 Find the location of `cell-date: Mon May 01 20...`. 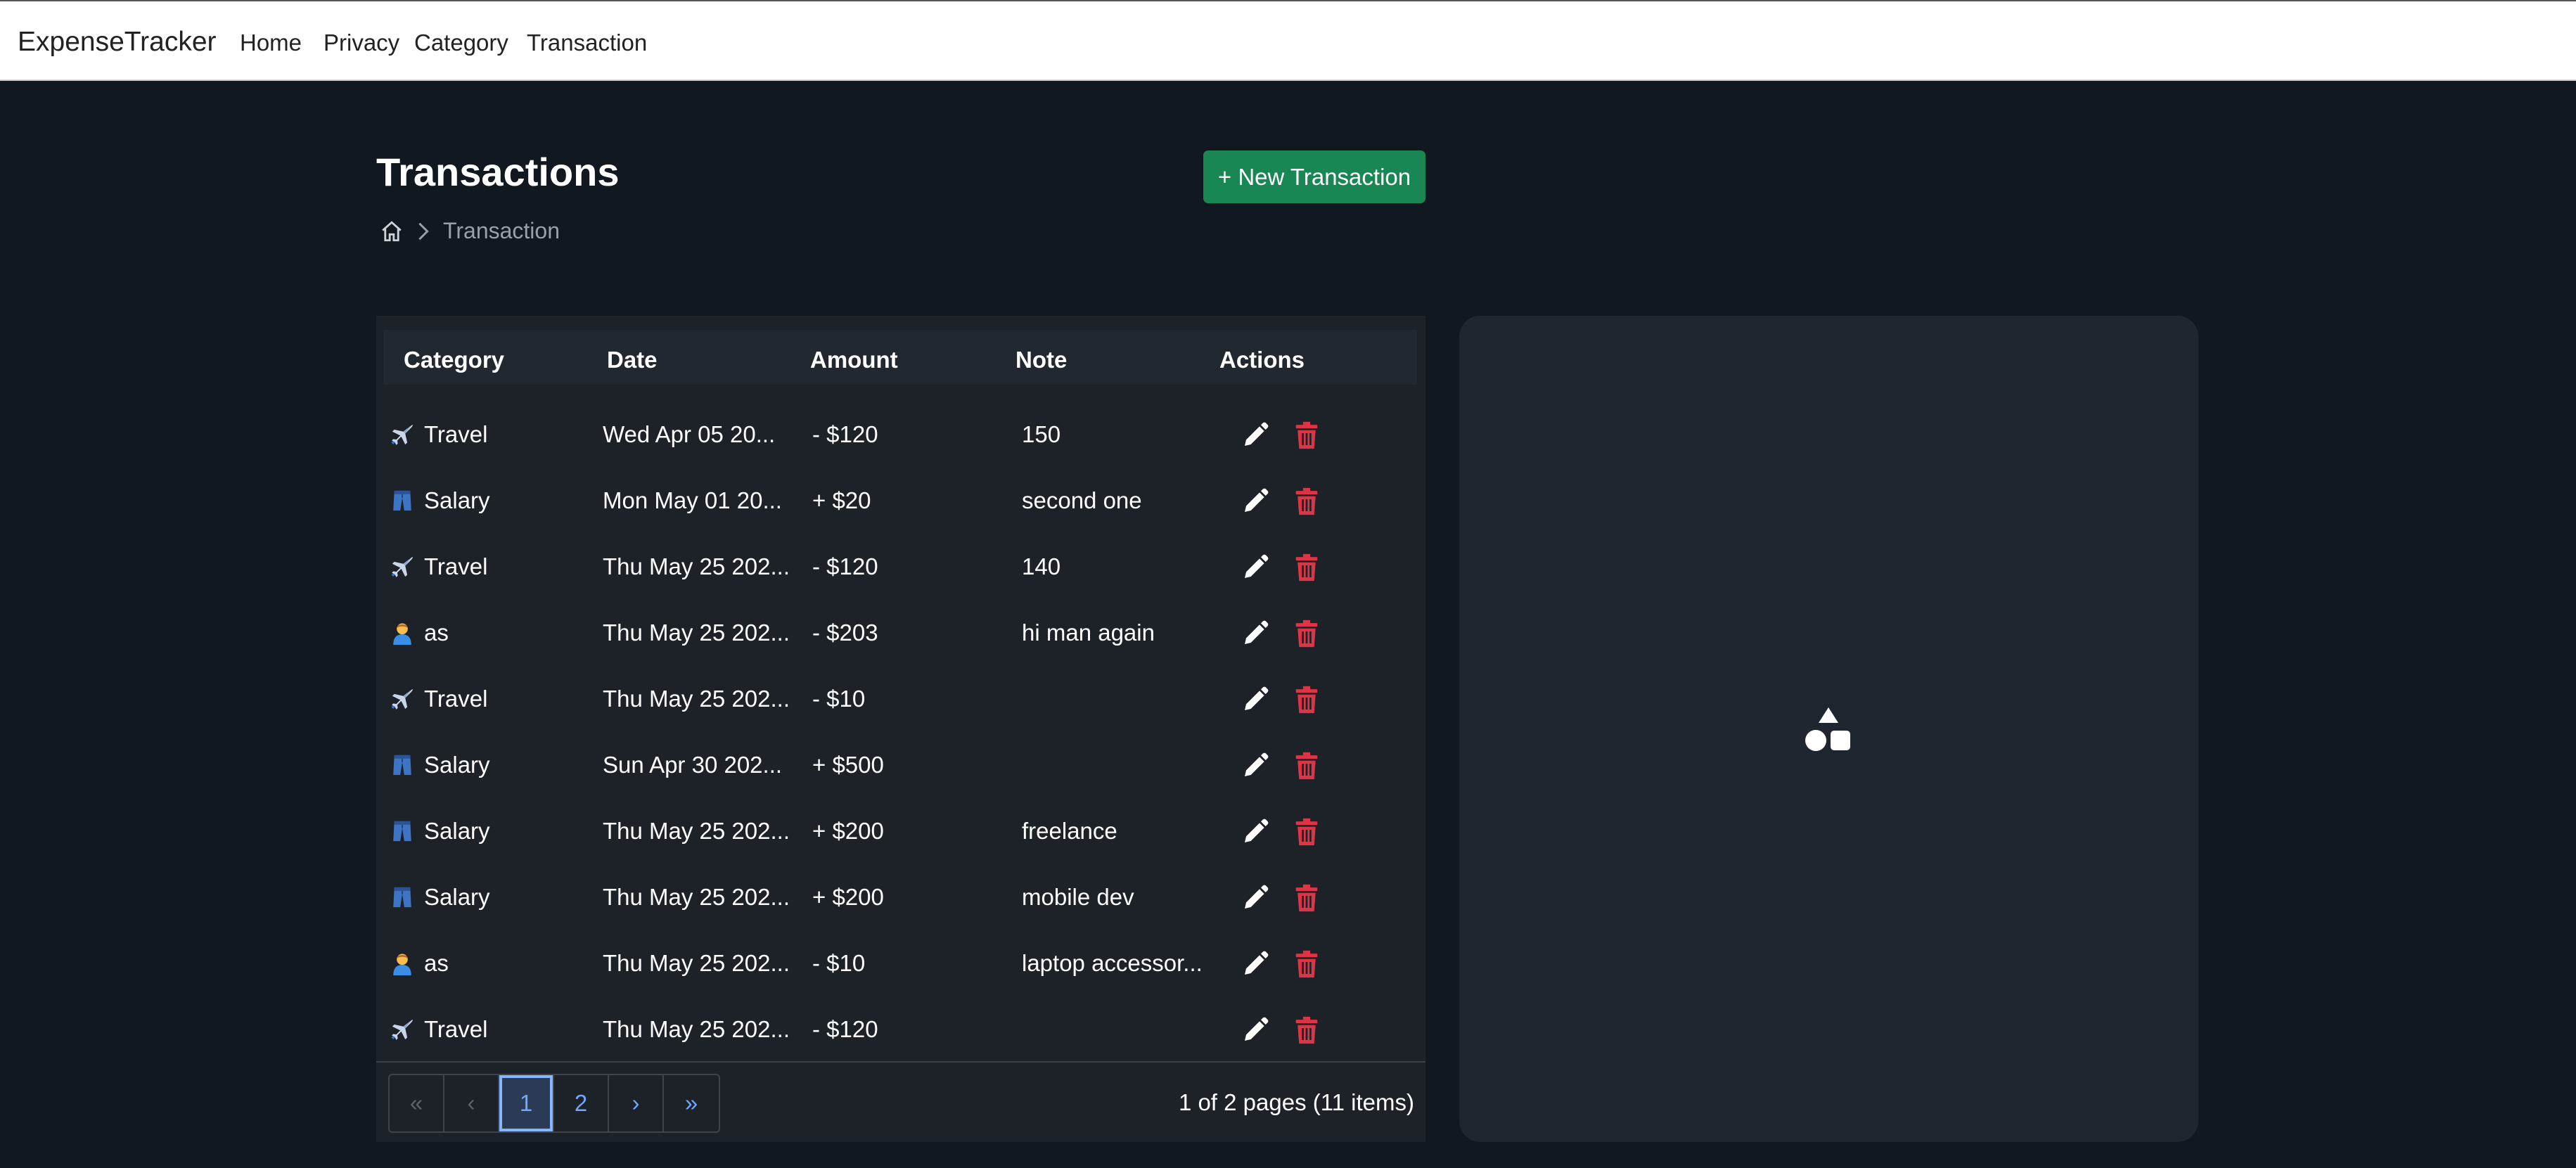

cell-date: Mon May 01 20... is located at coordinates (692, 500).